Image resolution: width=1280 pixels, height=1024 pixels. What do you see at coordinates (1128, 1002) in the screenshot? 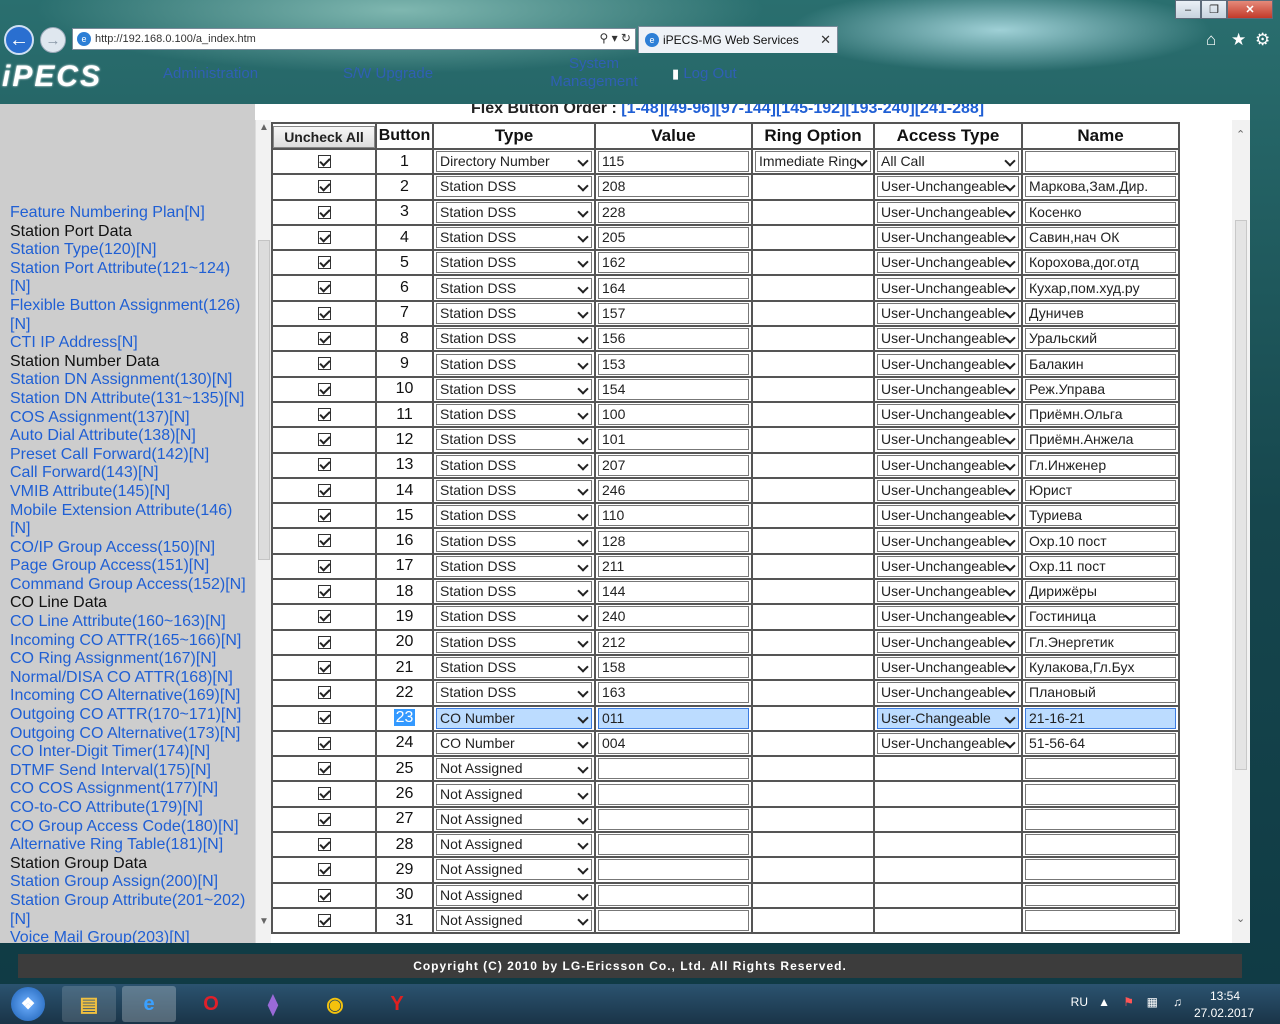
I see `action-center-icon: ⚑` at bounding box center [1128, 1002].